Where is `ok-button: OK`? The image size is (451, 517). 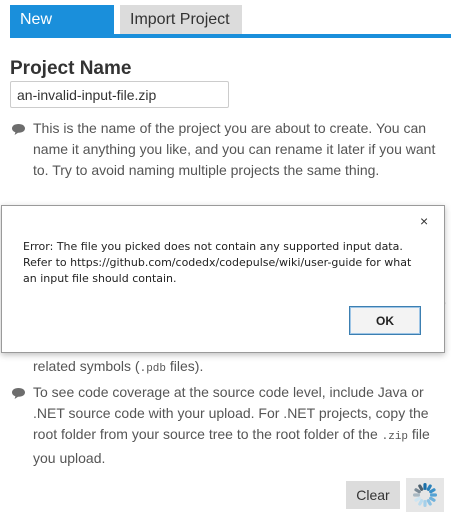
ok-button: OK is located at coordinates (385, 320).